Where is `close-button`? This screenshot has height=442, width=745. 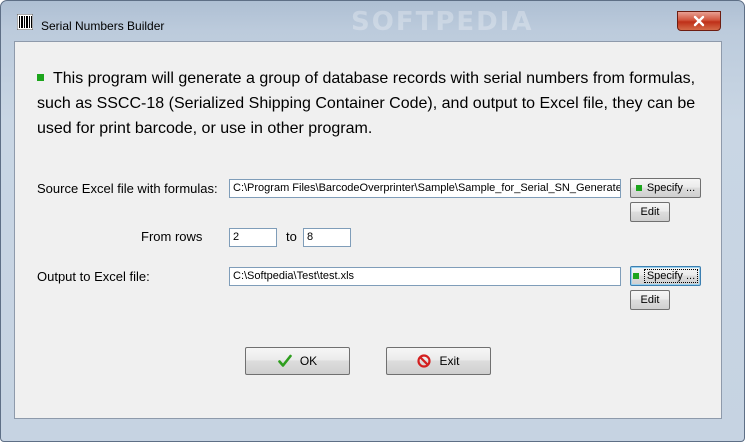 close-button is located at coordinates (699, 21).